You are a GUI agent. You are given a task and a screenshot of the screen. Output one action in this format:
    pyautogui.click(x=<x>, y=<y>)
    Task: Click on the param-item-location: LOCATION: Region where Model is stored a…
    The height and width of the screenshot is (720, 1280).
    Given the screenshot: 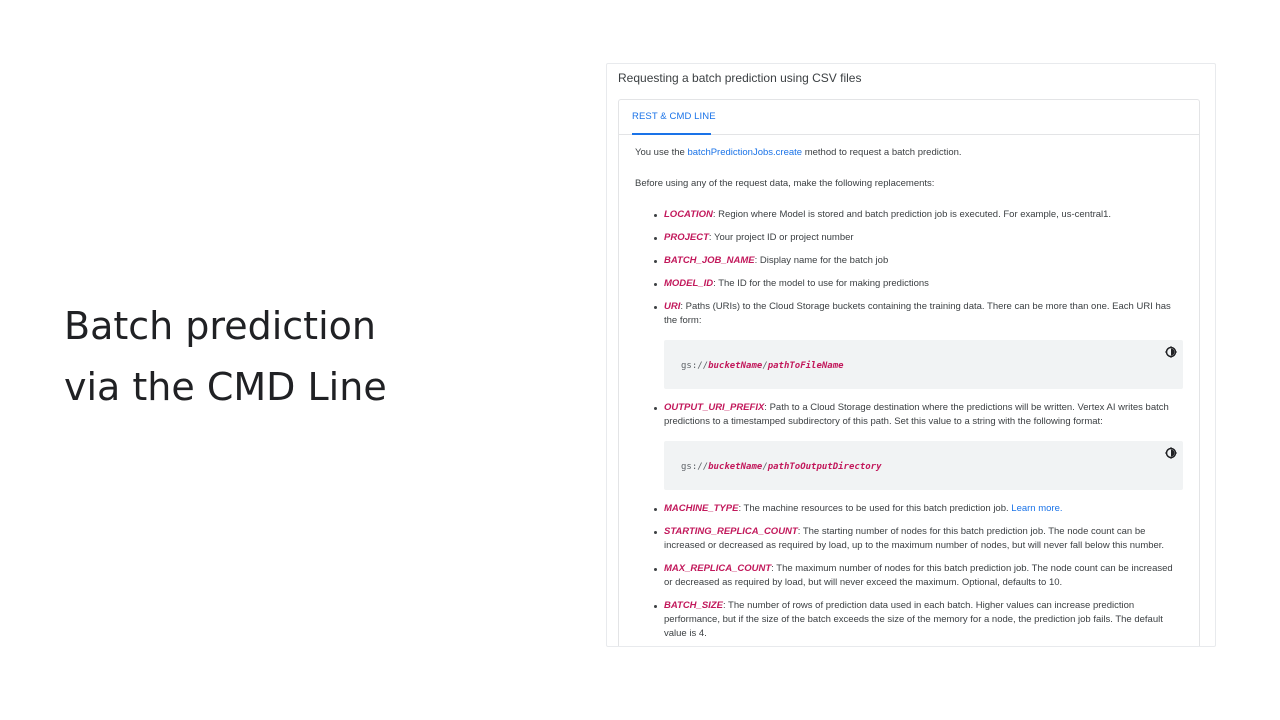 What is the action you would take?
    pyautogui.click(x=909, y=215)
    